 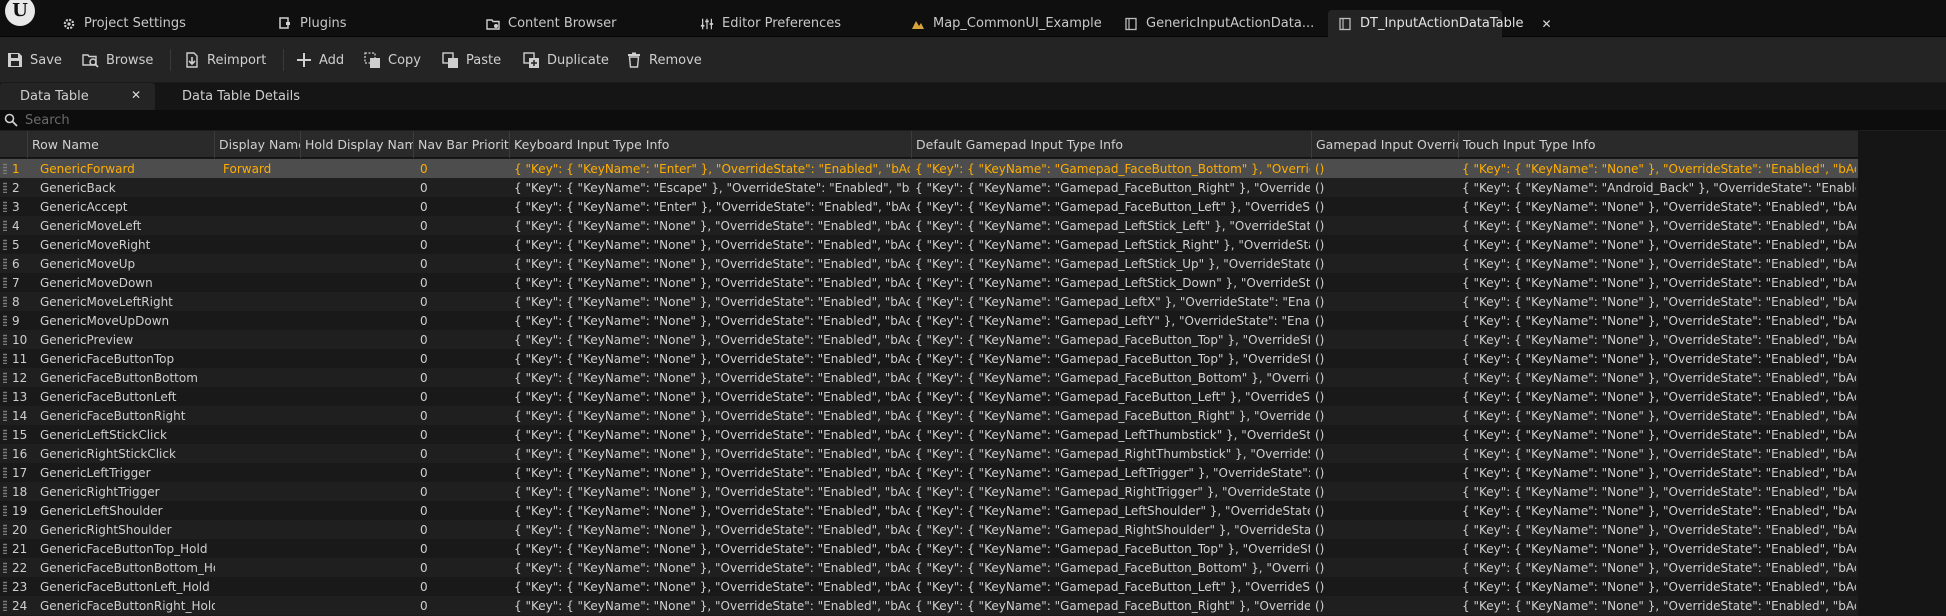 What do you see at coordinates (20, 415) in the screenshot?
I see `row-number: 14` at bounding box center [20, 415].